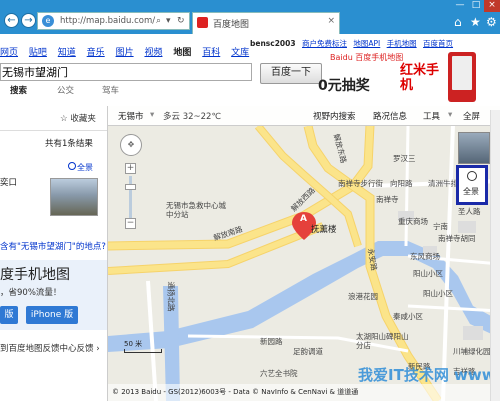 This screenshot has height=401, width=500. Describe the element at coordinates (431, 116) in the screenshot. I see `tools-button: 工具` at that location.